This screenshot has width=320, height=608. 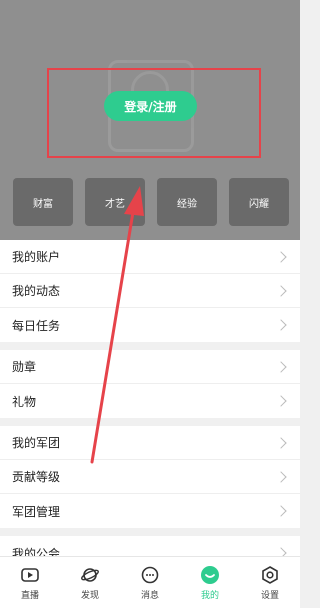 I want to click on menu-item-my-account: 我的账户, so click(x=150, y=257).